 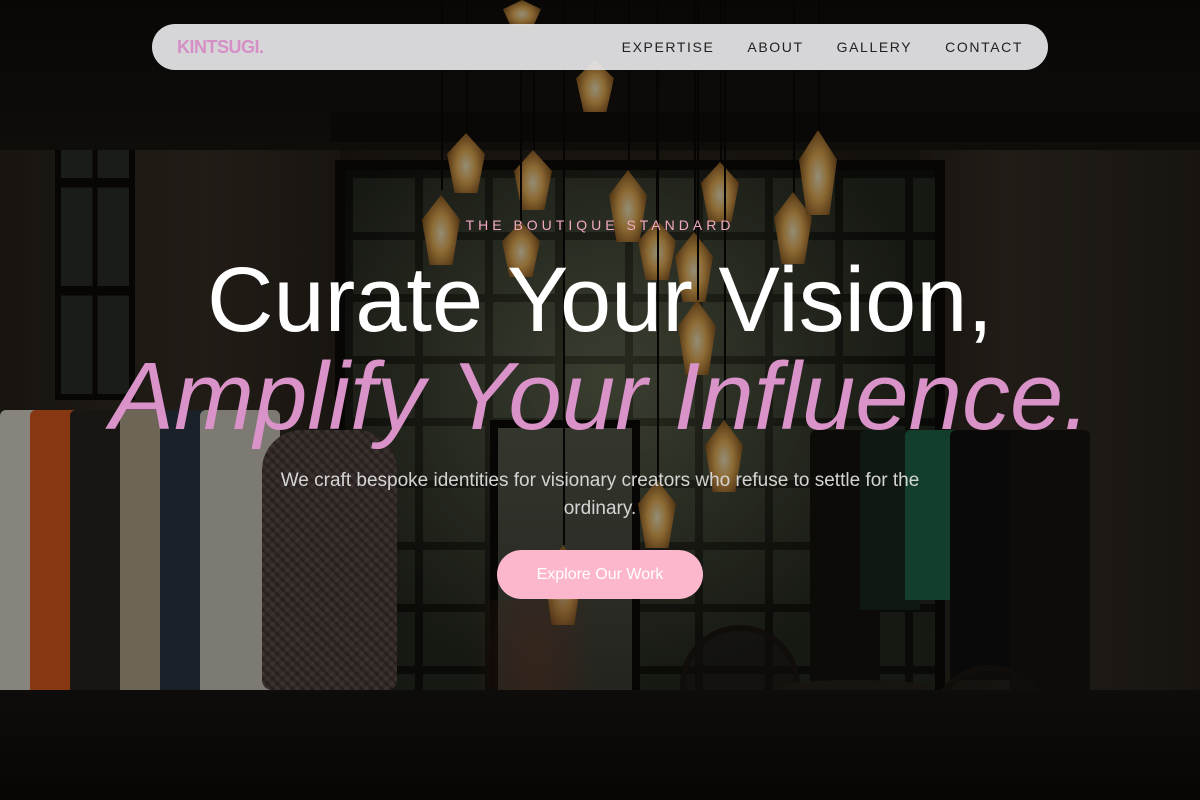 What do you see at coordinates (600, 300) in the screenshot?
I see `hero-headline-line1: Curate Your Vision,` at bounding box center [600, 300].